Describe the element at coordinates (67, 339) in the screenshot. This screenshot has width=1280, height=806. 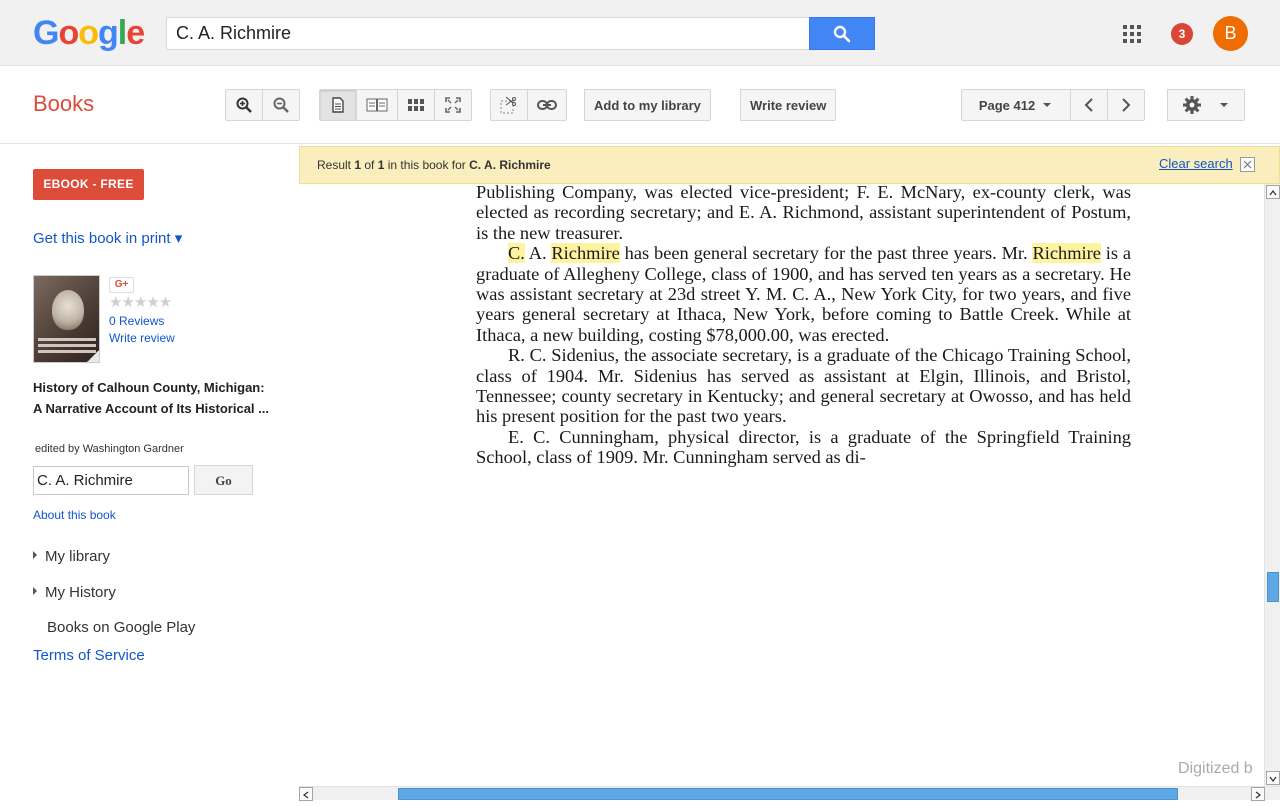
I see `cover-caption-lines` at that location.